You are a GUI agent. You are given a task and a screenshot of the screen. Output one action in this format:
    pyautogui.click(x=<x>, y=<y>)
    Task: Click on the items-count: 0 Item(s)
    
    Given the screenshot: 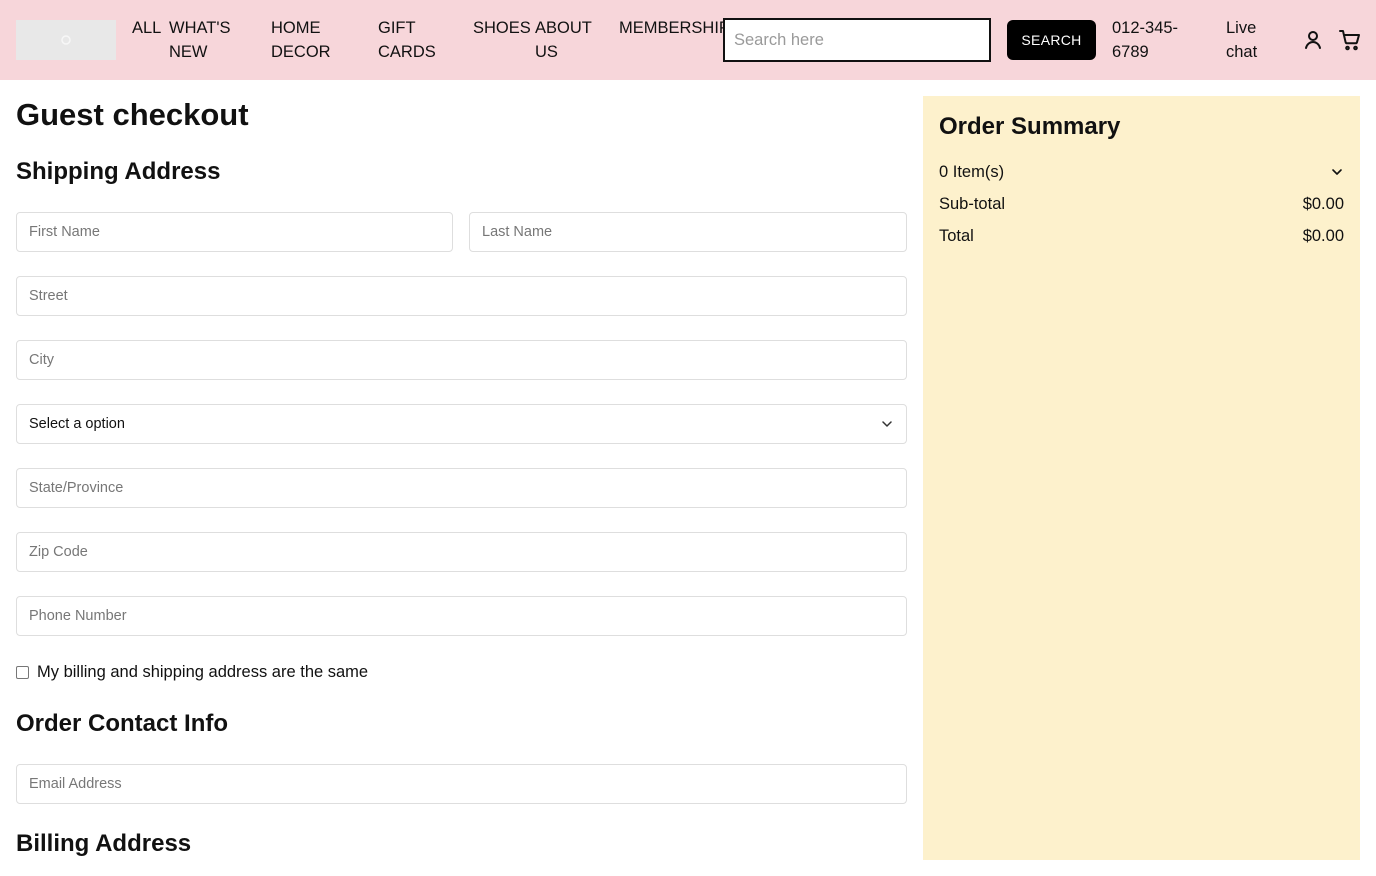 What is the action you would take?
    pyautogui.click(x=972, y=171)
    